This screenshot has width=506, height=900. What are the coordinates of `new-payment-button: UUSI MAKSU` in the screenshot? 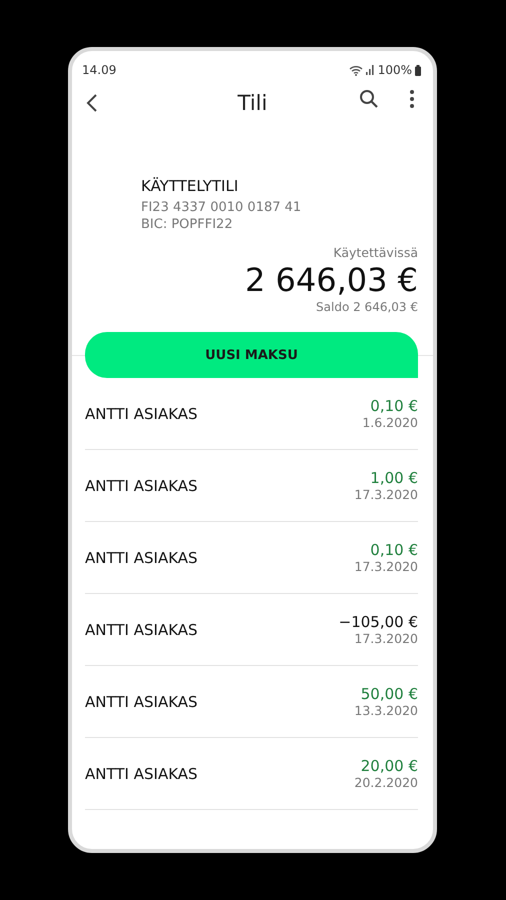 It's located at (251, 355).